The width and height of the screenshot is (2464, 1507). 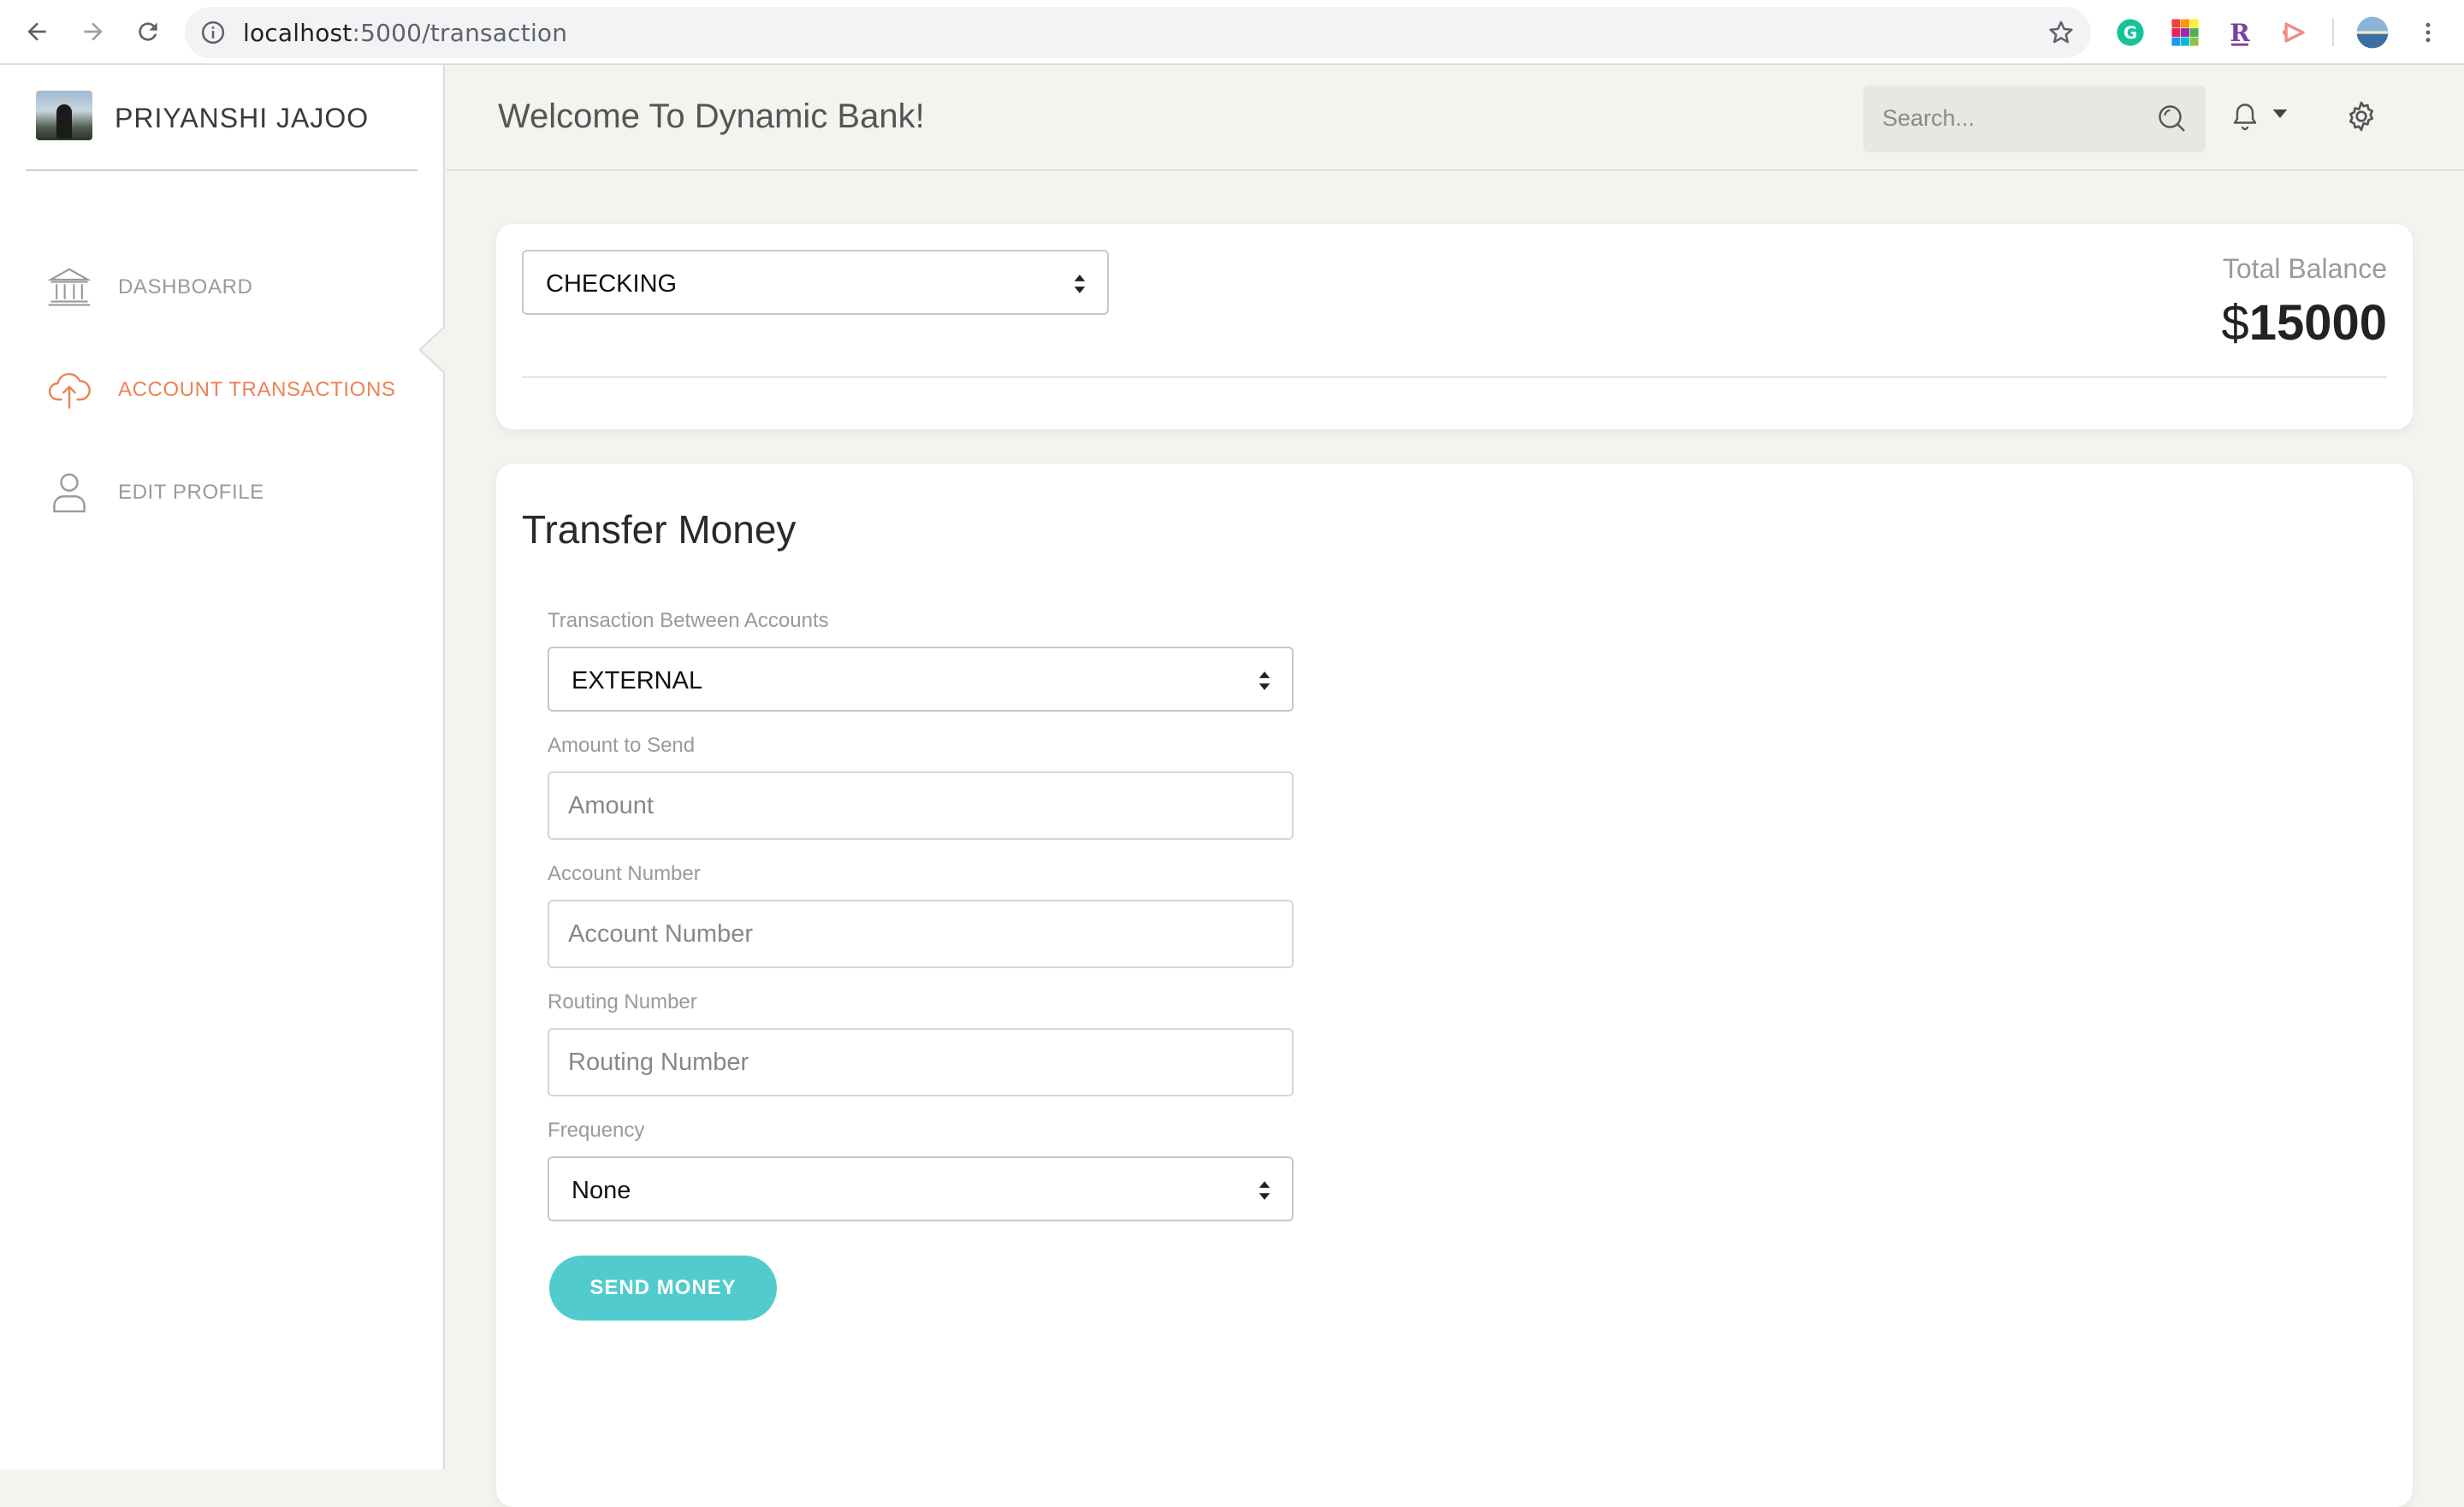 I want to click on search-icon, so click(x=2171, y=118).